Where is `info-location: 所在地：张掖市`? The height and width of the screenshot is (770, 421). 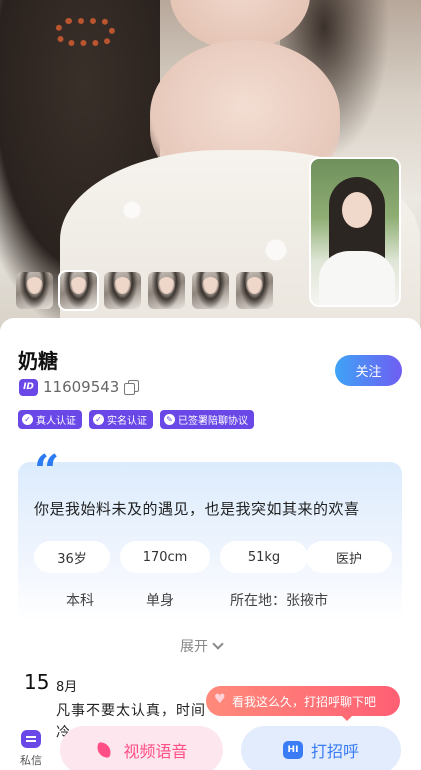 info-location: 所在地：张掖市 is located at coordinates (279, 601).